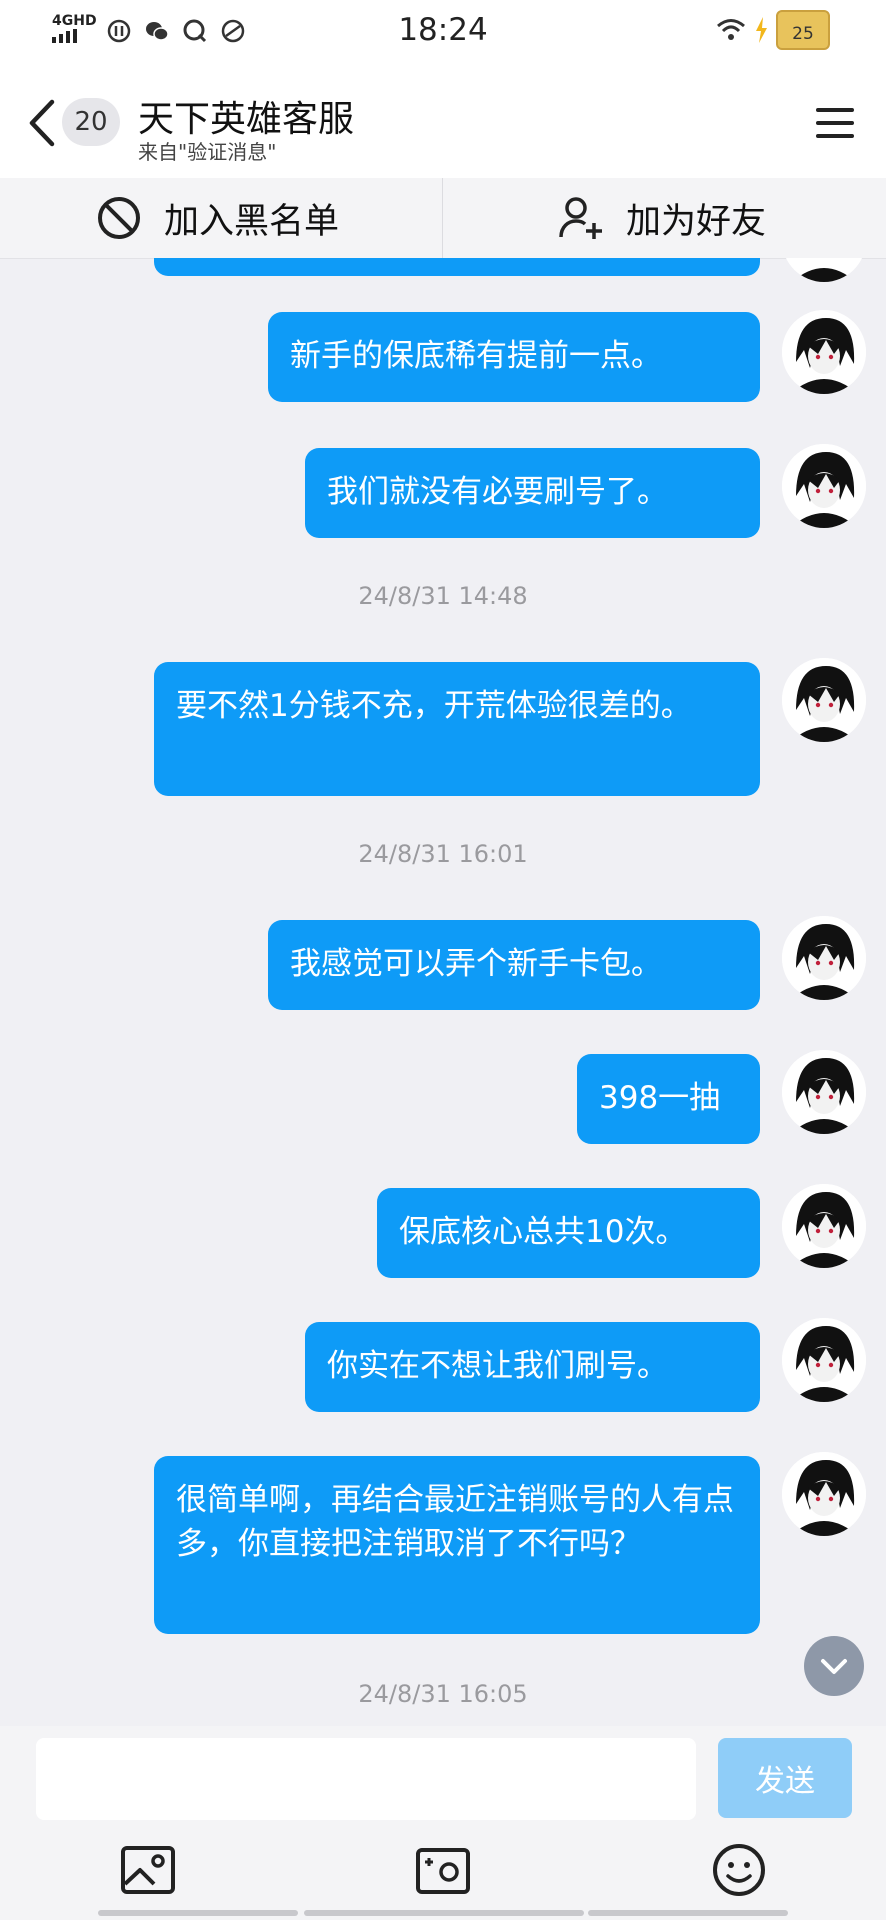 This screenshot has width=886, height=1920. Describe the element at coordinates (532, 493) in the screenshot. I see `message-bubble: 我们就没有必要刷号了。` at that location.